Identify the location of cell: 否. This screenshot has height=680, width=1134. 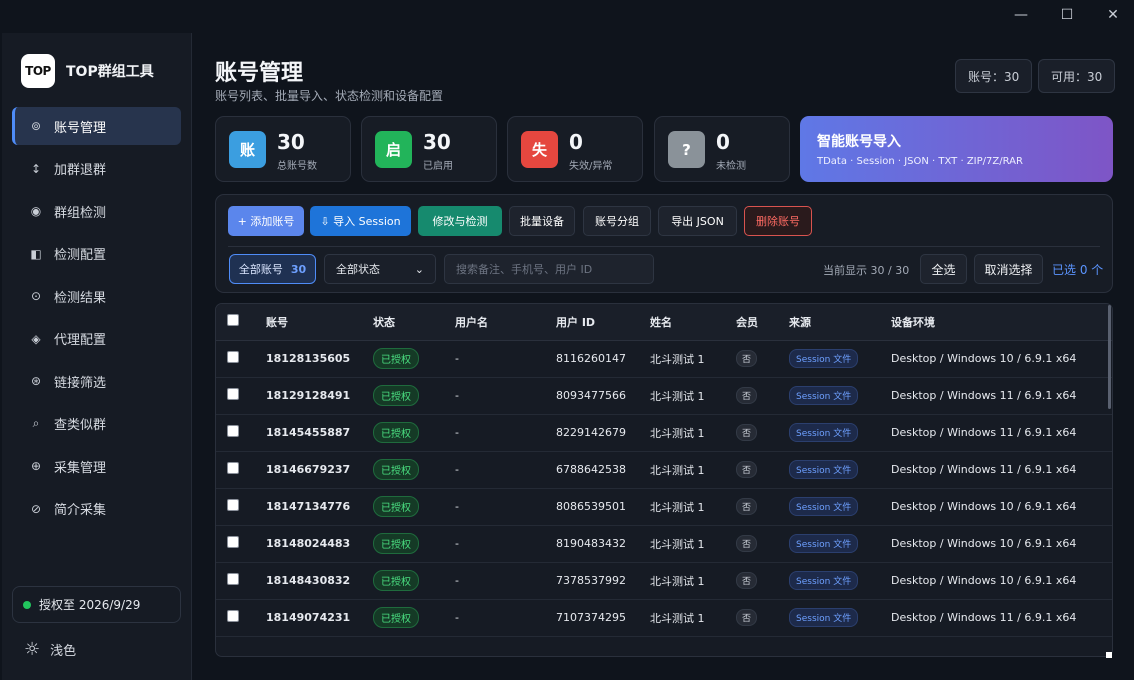
(762, 396).